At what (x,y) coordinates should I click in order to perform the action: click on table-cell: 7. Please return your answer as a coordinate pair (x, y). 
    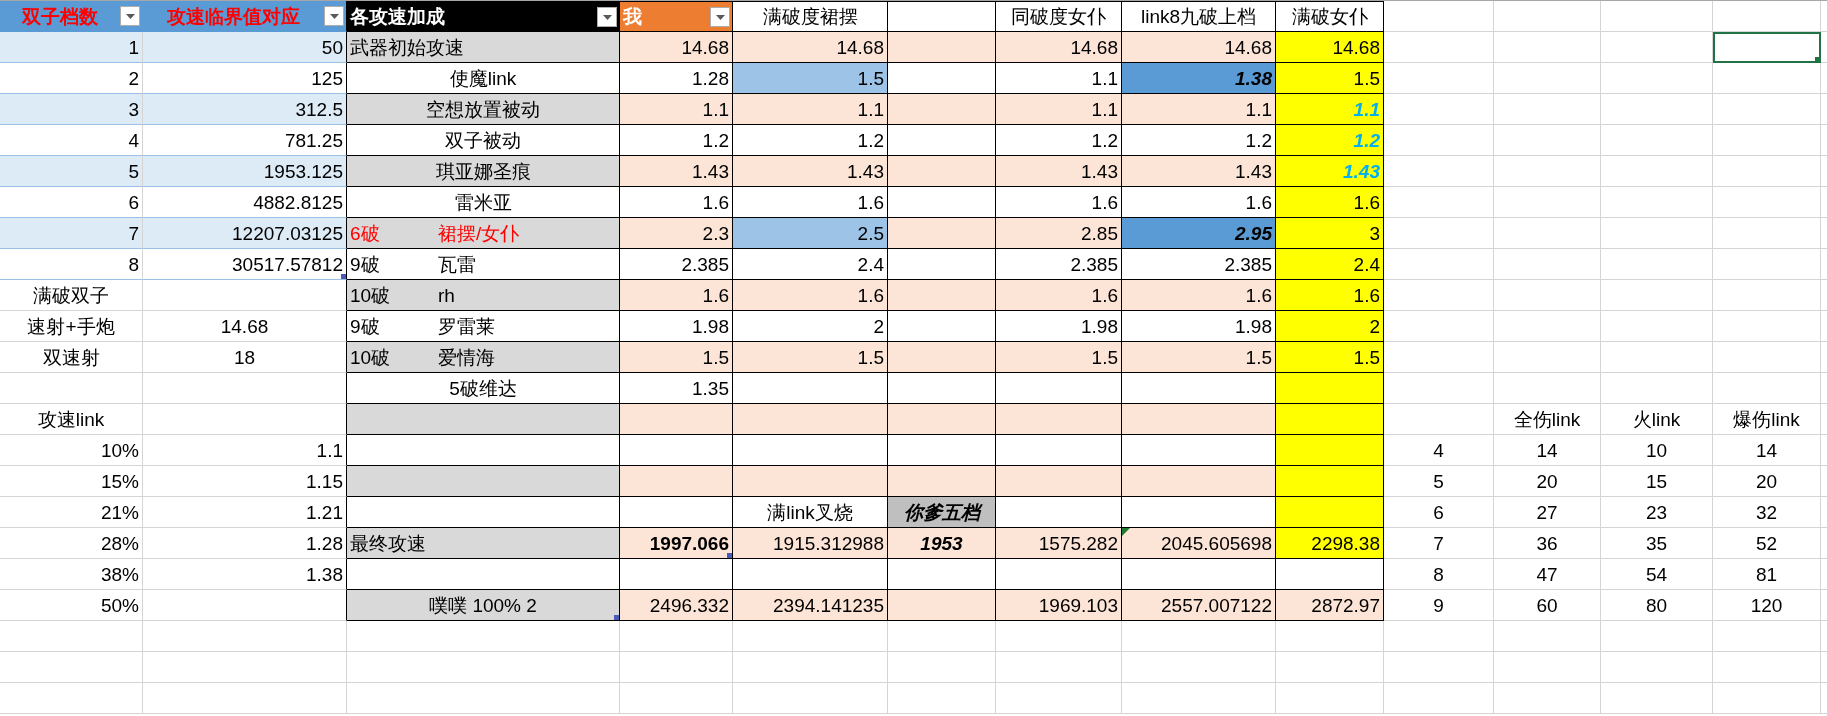
    Looking at the image, I should click on (1439, 543).